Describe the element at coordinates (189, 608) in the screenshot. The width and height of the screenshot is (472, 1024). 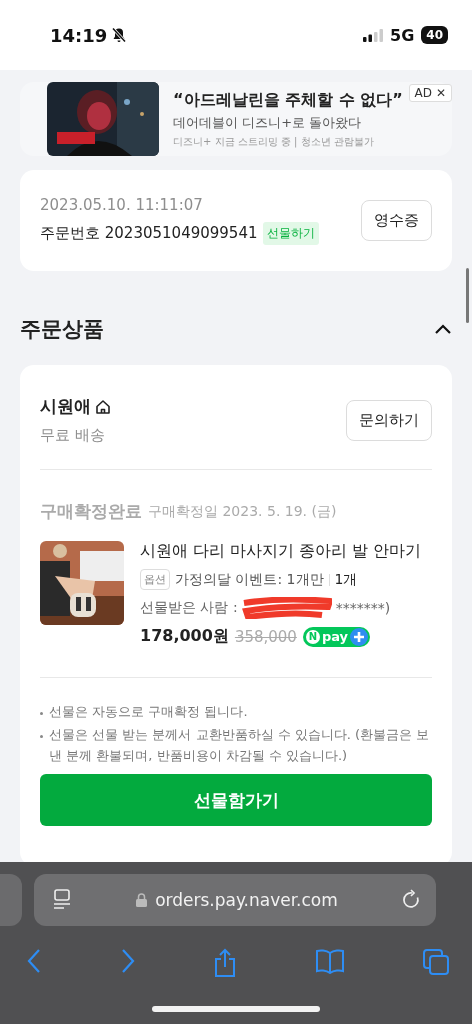
I see `recipient-label: 선물받은 사람 :` at that location.